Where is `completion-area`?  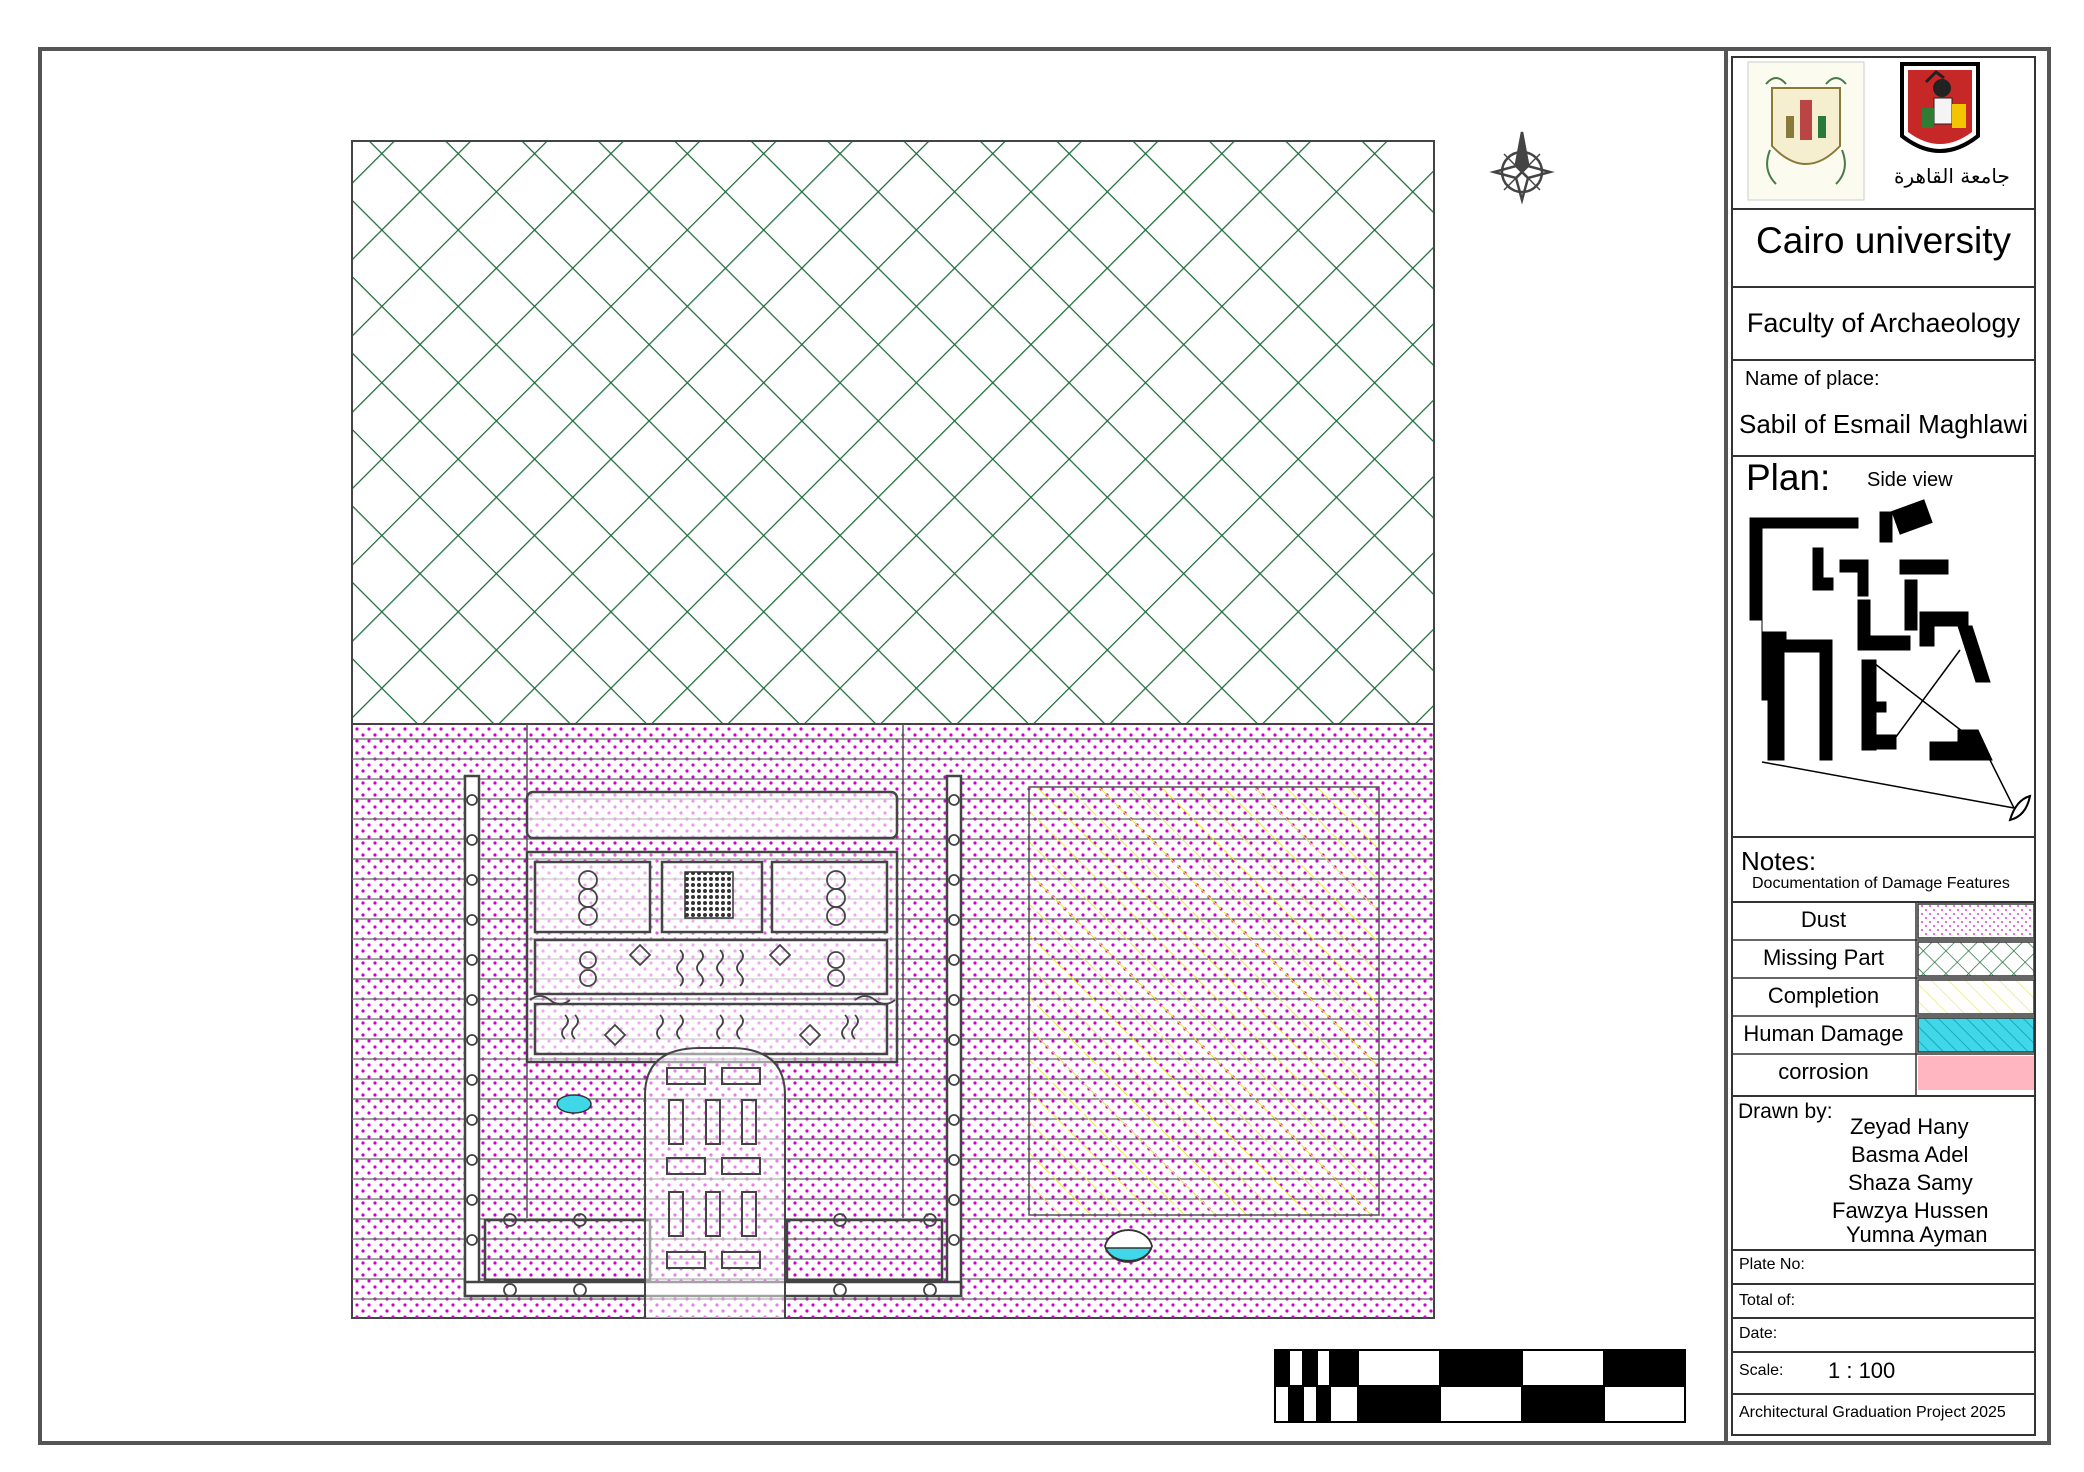 completion-area is located at coordinates (1204, 1001).